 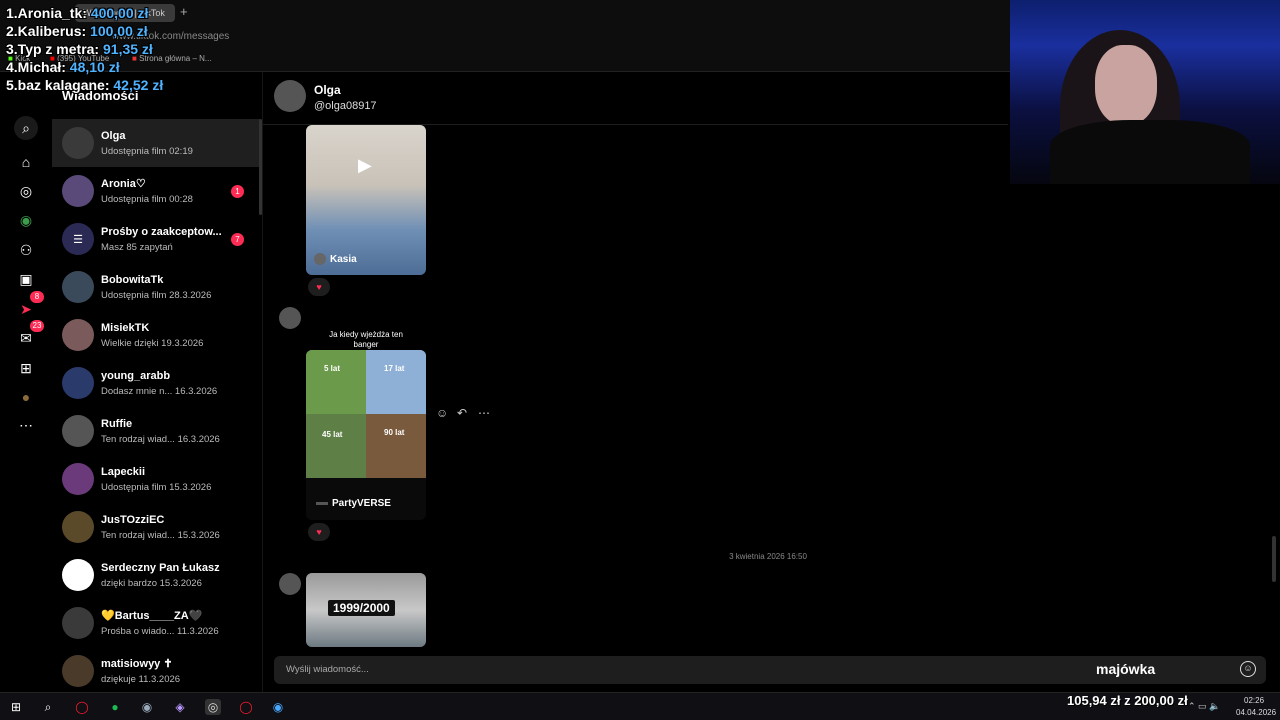 I want to click on conversation-preview: Udostępnia film 00:28, so click(x=147, y=199).